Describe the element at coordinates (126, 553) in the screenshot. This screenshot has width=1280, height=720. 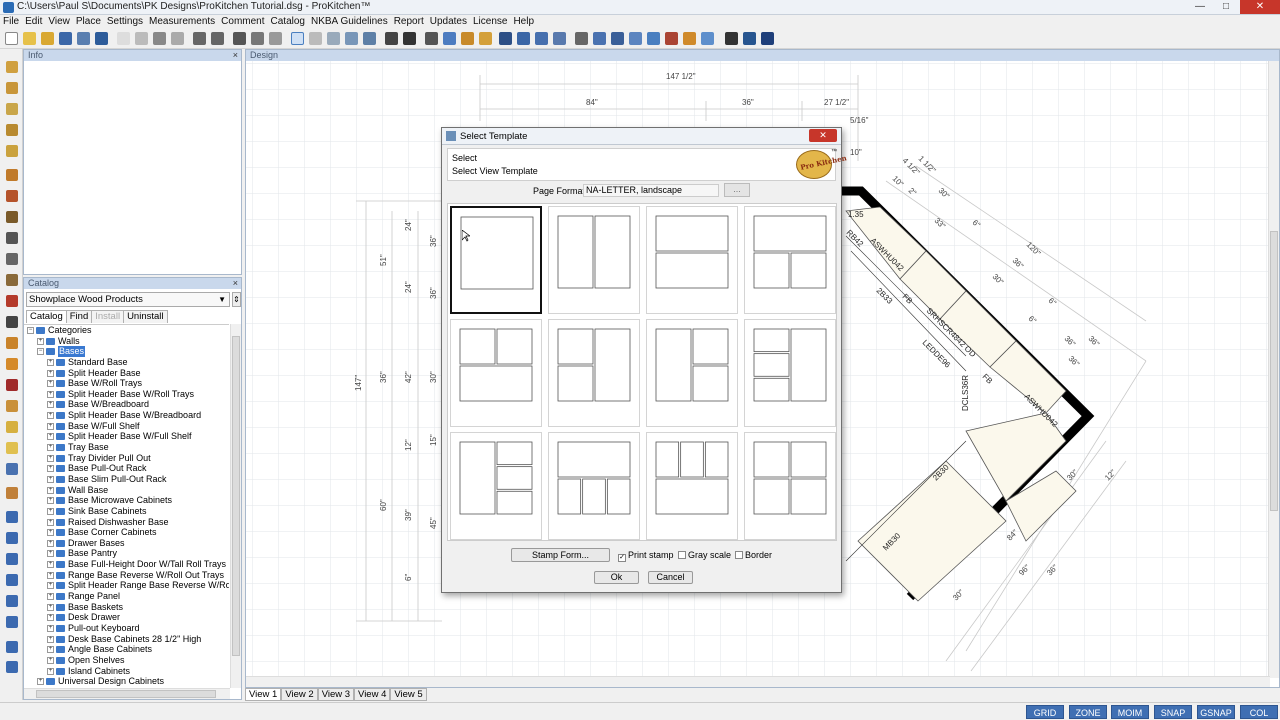
I see `tree-item: + Base Pantry` at that location.